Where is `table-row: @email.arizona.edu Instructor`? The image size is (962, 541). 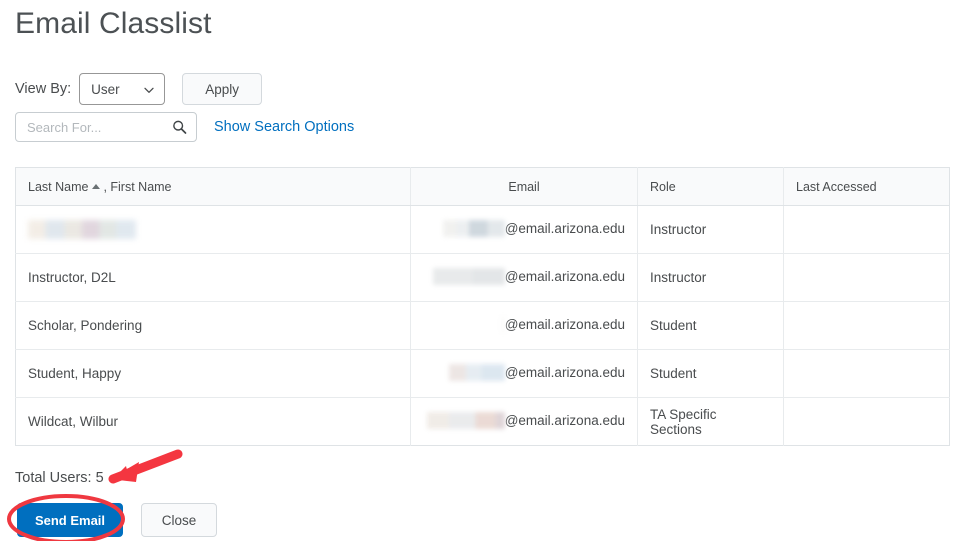
table-row: @email.arizona.edu Instructor is located at coordinates (482, 229).